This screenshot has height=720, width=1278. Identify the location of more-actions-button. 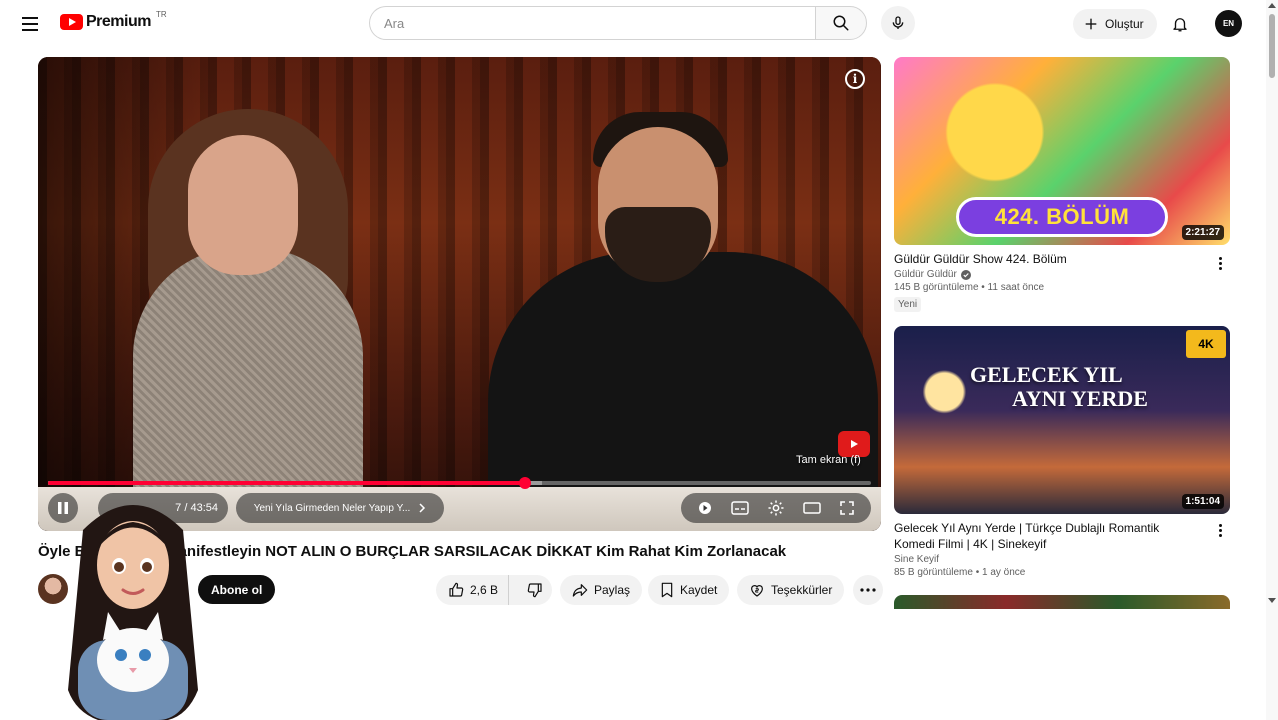
(868, 590).